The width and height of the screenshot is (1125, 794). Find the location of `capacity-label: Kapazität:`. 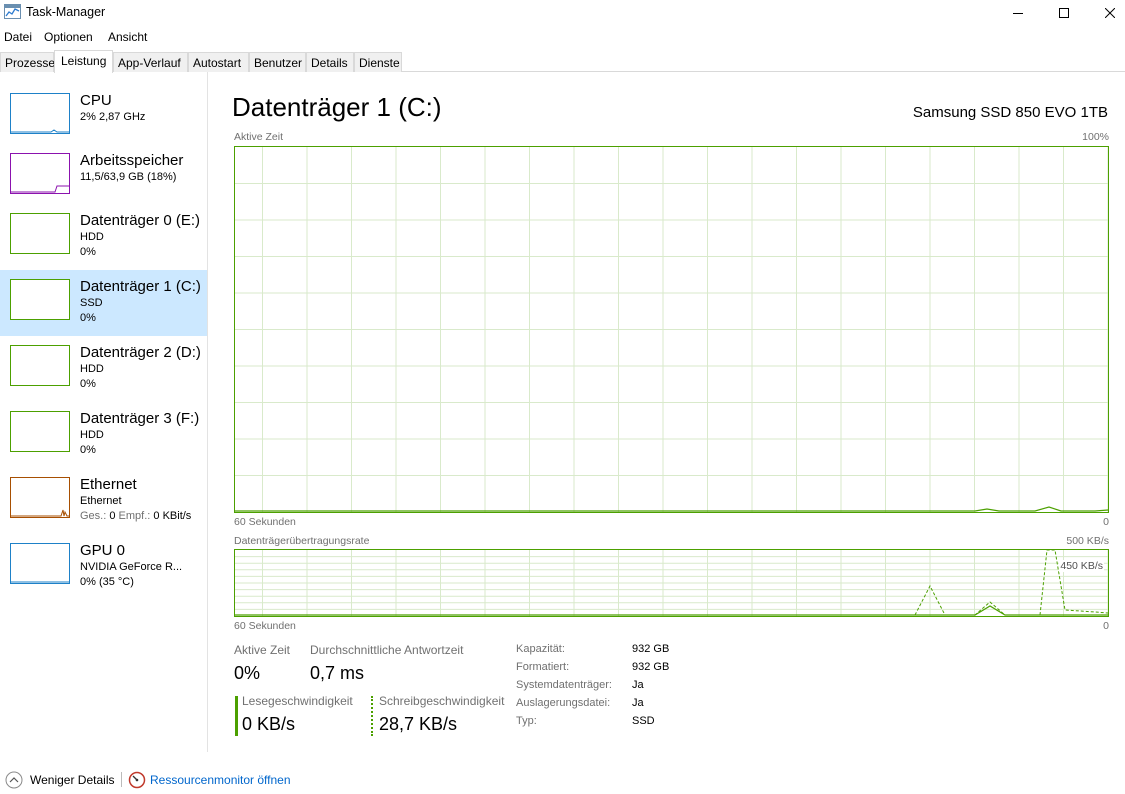

capacity-label: Kapazität: is located at coordinates (540, 649).